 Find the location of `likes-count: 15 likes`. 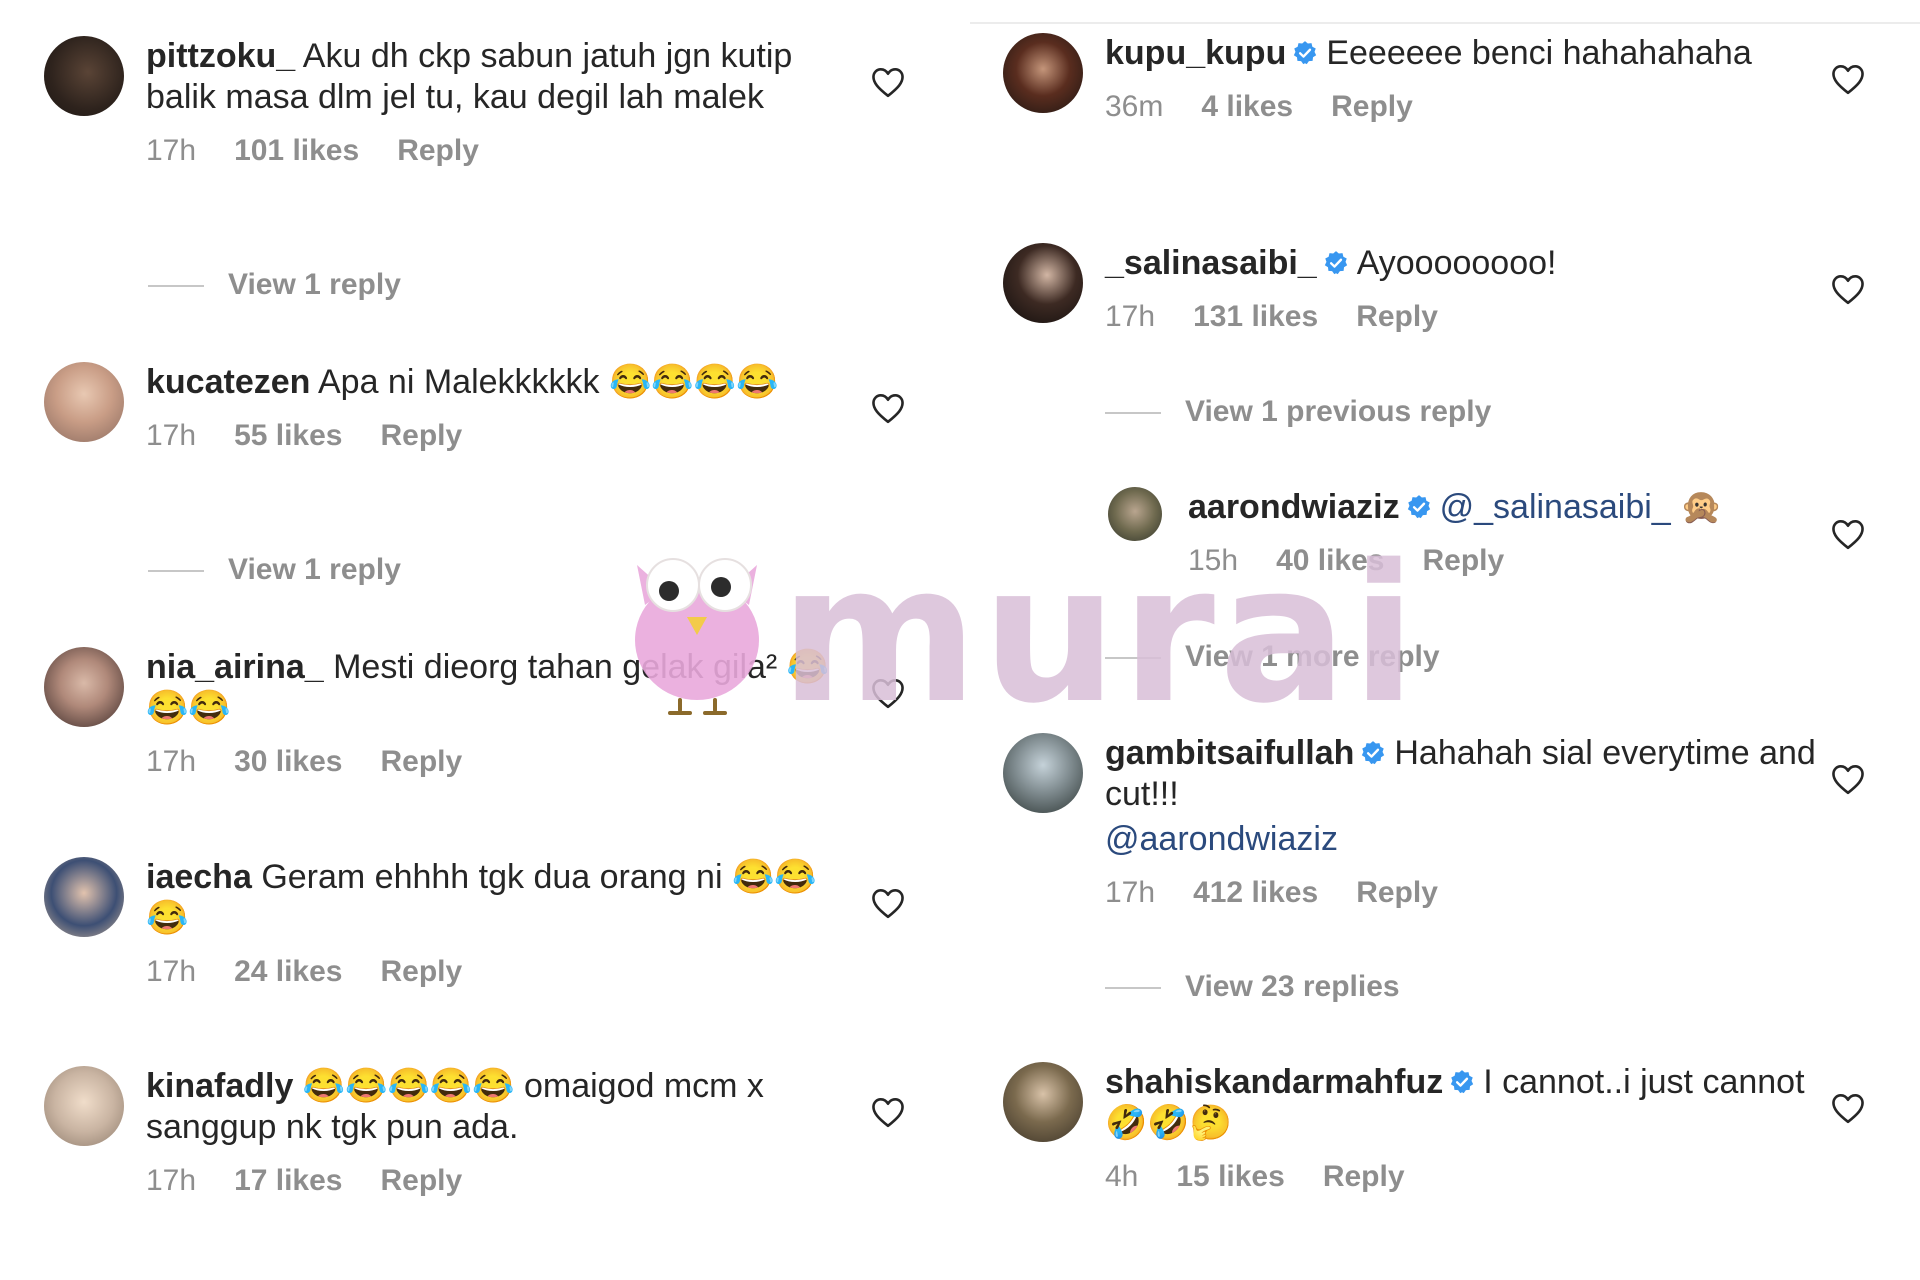

likes-count: 15 likes is located at coordinates (1230, 1176).